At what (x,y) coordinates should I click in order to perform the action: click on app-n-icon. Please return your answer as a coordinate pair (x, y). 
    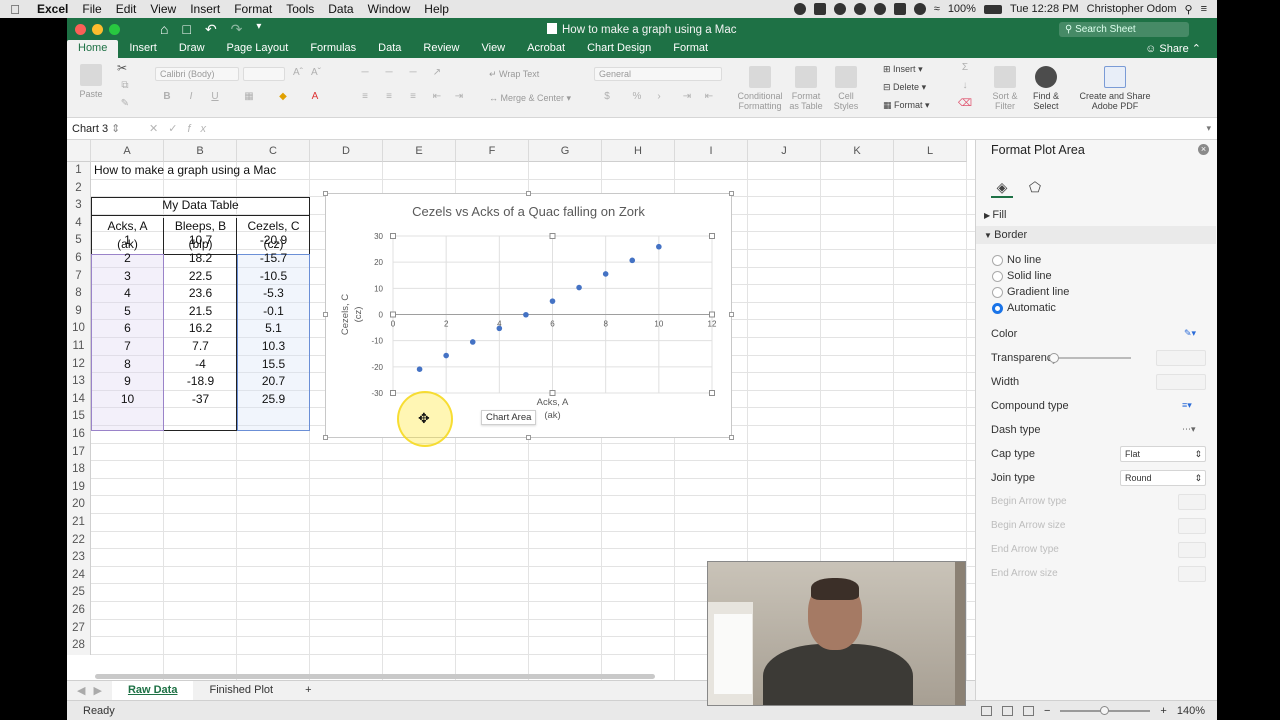
    Looking at the image, I should click on (899, 9).